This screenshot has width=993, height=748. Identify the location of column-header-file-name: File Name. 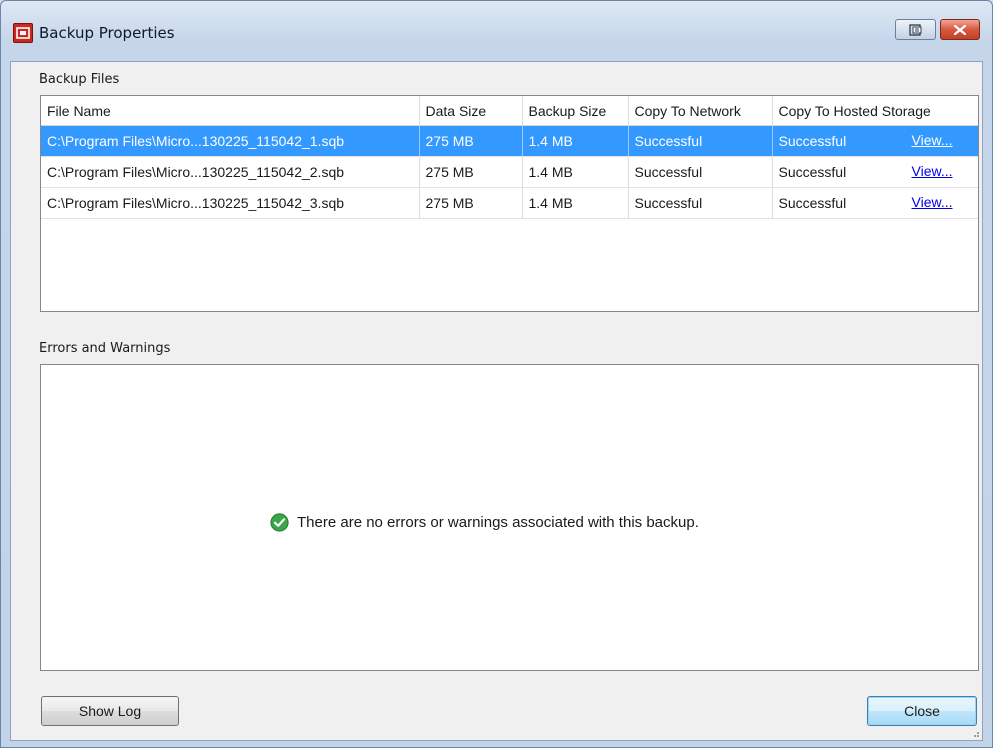
(230, 111).